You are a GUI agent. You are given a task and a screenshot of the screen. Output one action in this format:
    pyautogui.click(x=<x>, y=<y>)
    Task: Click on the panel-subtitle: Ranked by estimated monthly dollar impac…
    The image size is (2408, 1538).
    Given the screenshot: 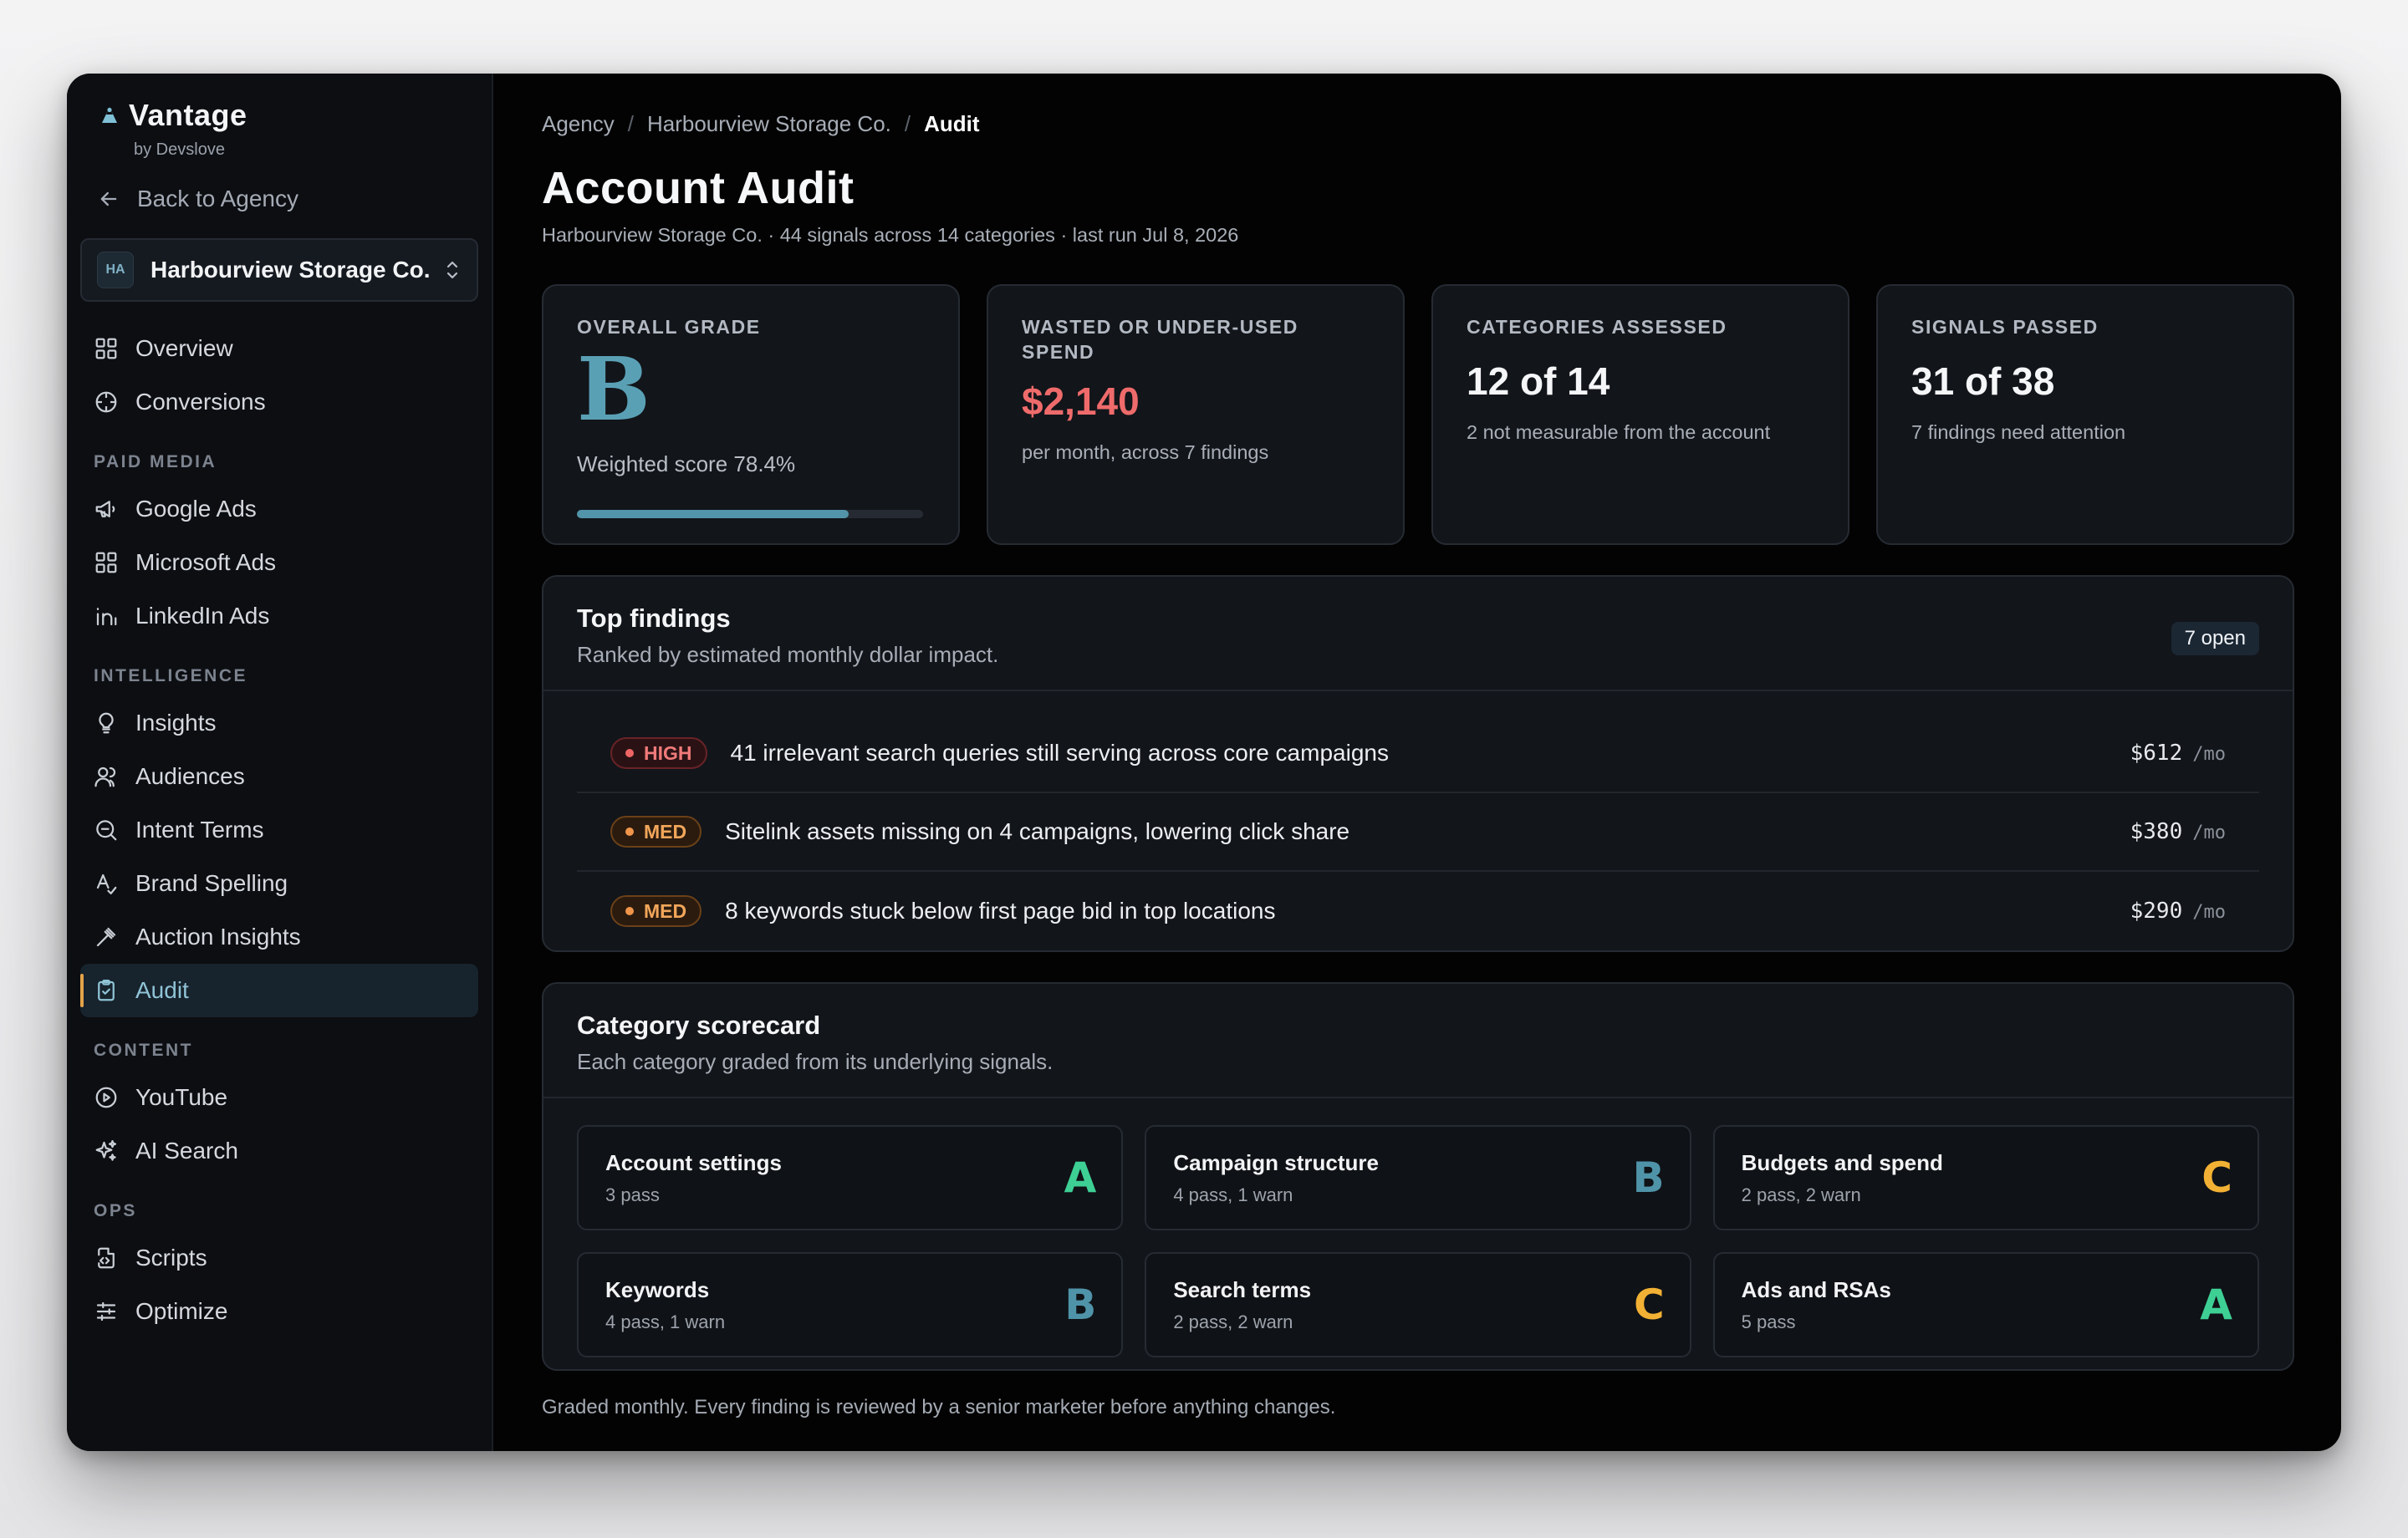 What is the action you would take?
    pyautogui.click(x=788, y=654)
    